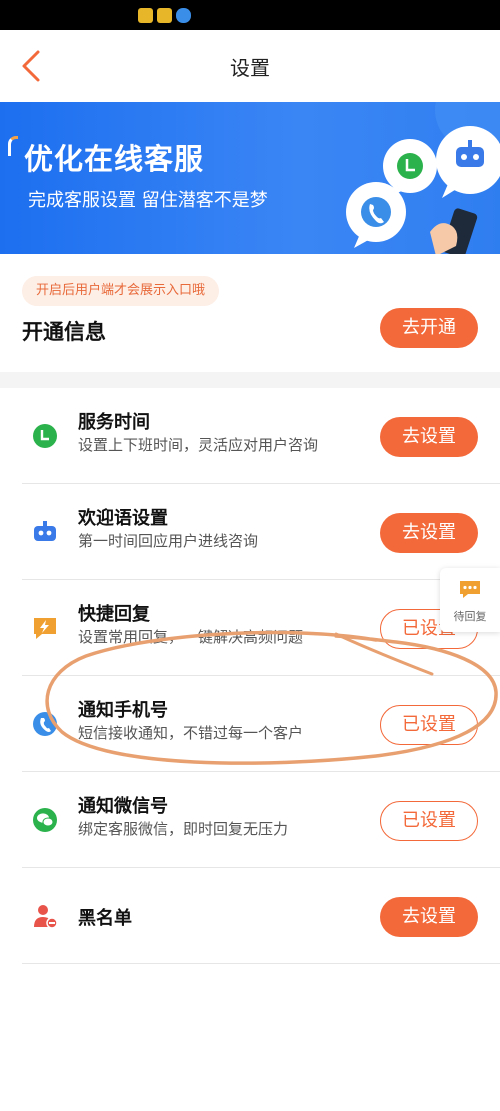 The image size is (500, 1111). I want to click on item-description: 短信接收通知，不错过每一个客户, so click(191, 733).